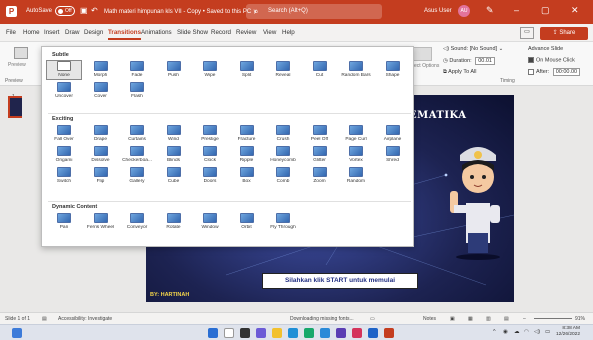 The width and height of the screenshot is (593, 340). I want to click on tray-app-icon: ◉, so click(505, 332).